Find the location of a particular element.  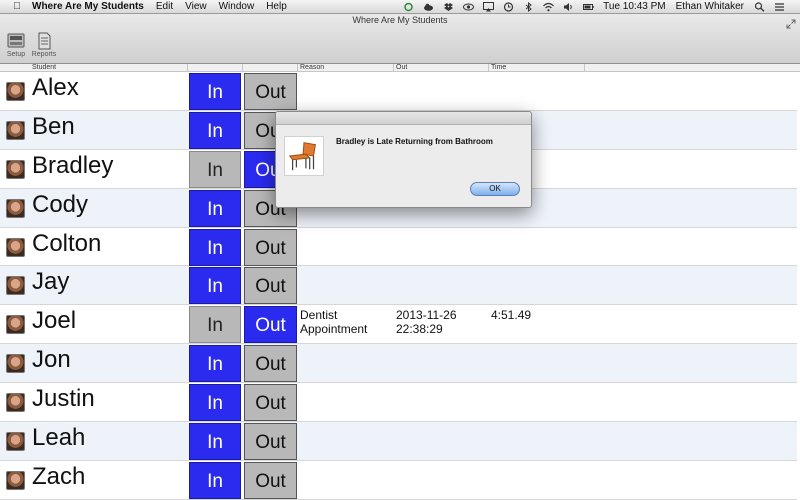

reports-toolbar-button: Reports is located at coordinates (44, 44).